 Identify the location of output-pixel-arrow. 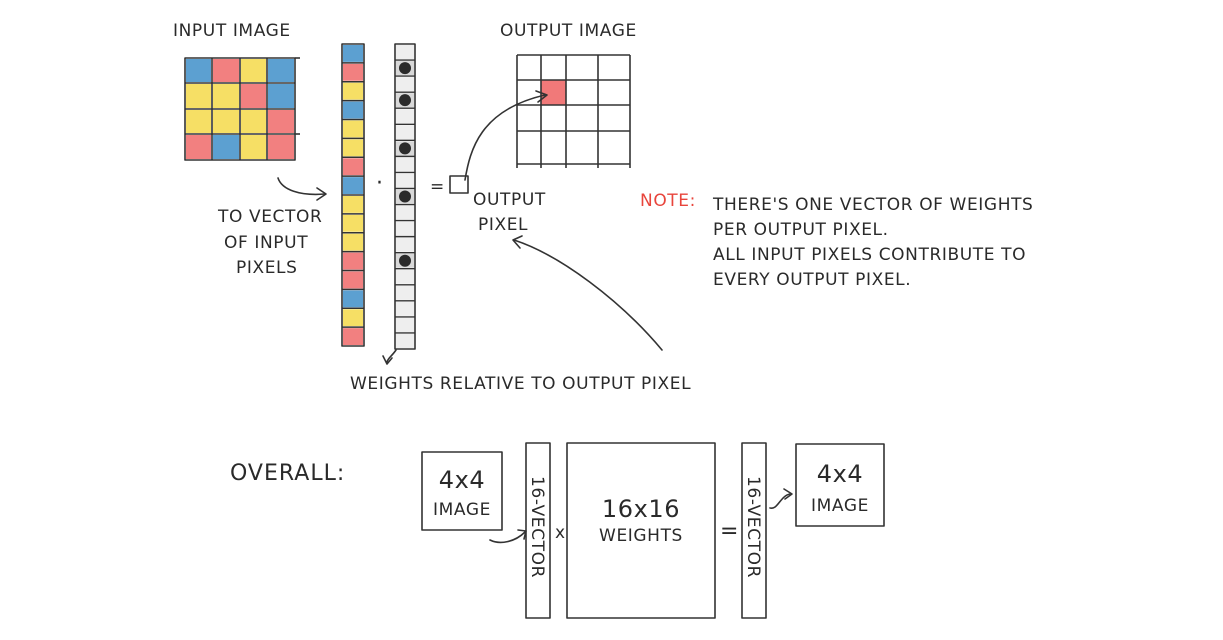
(505, 137).